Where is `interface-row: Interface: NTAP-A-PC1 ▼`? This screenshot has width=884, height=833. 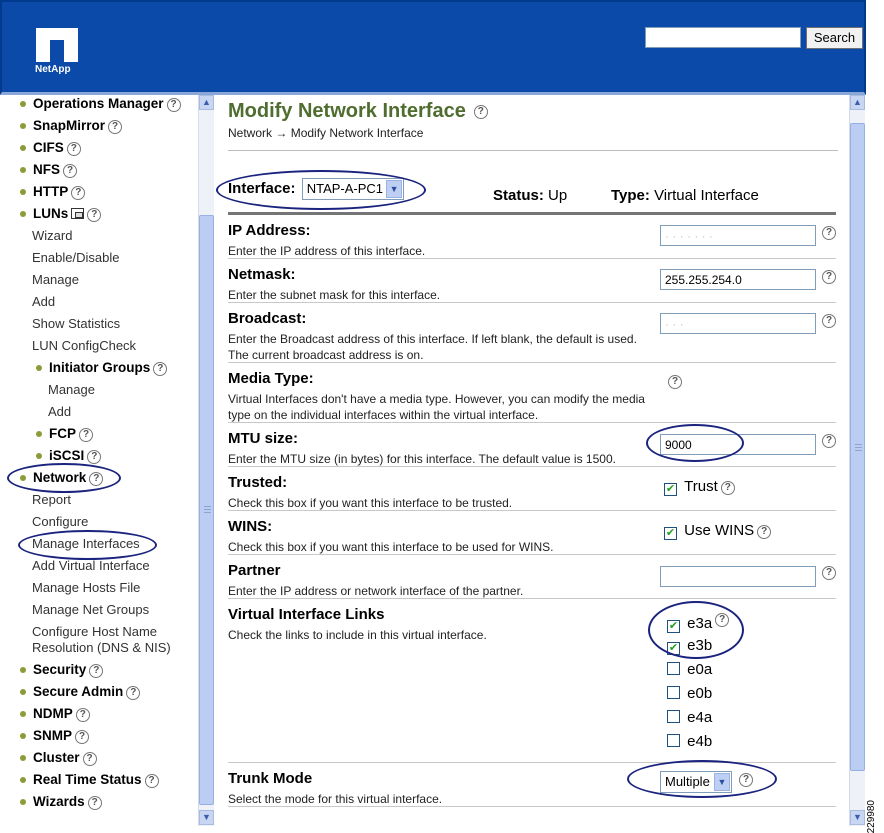
interface-row: Interface: NTAP-A-PC1 ▼ is located at coordinates (316, 189).